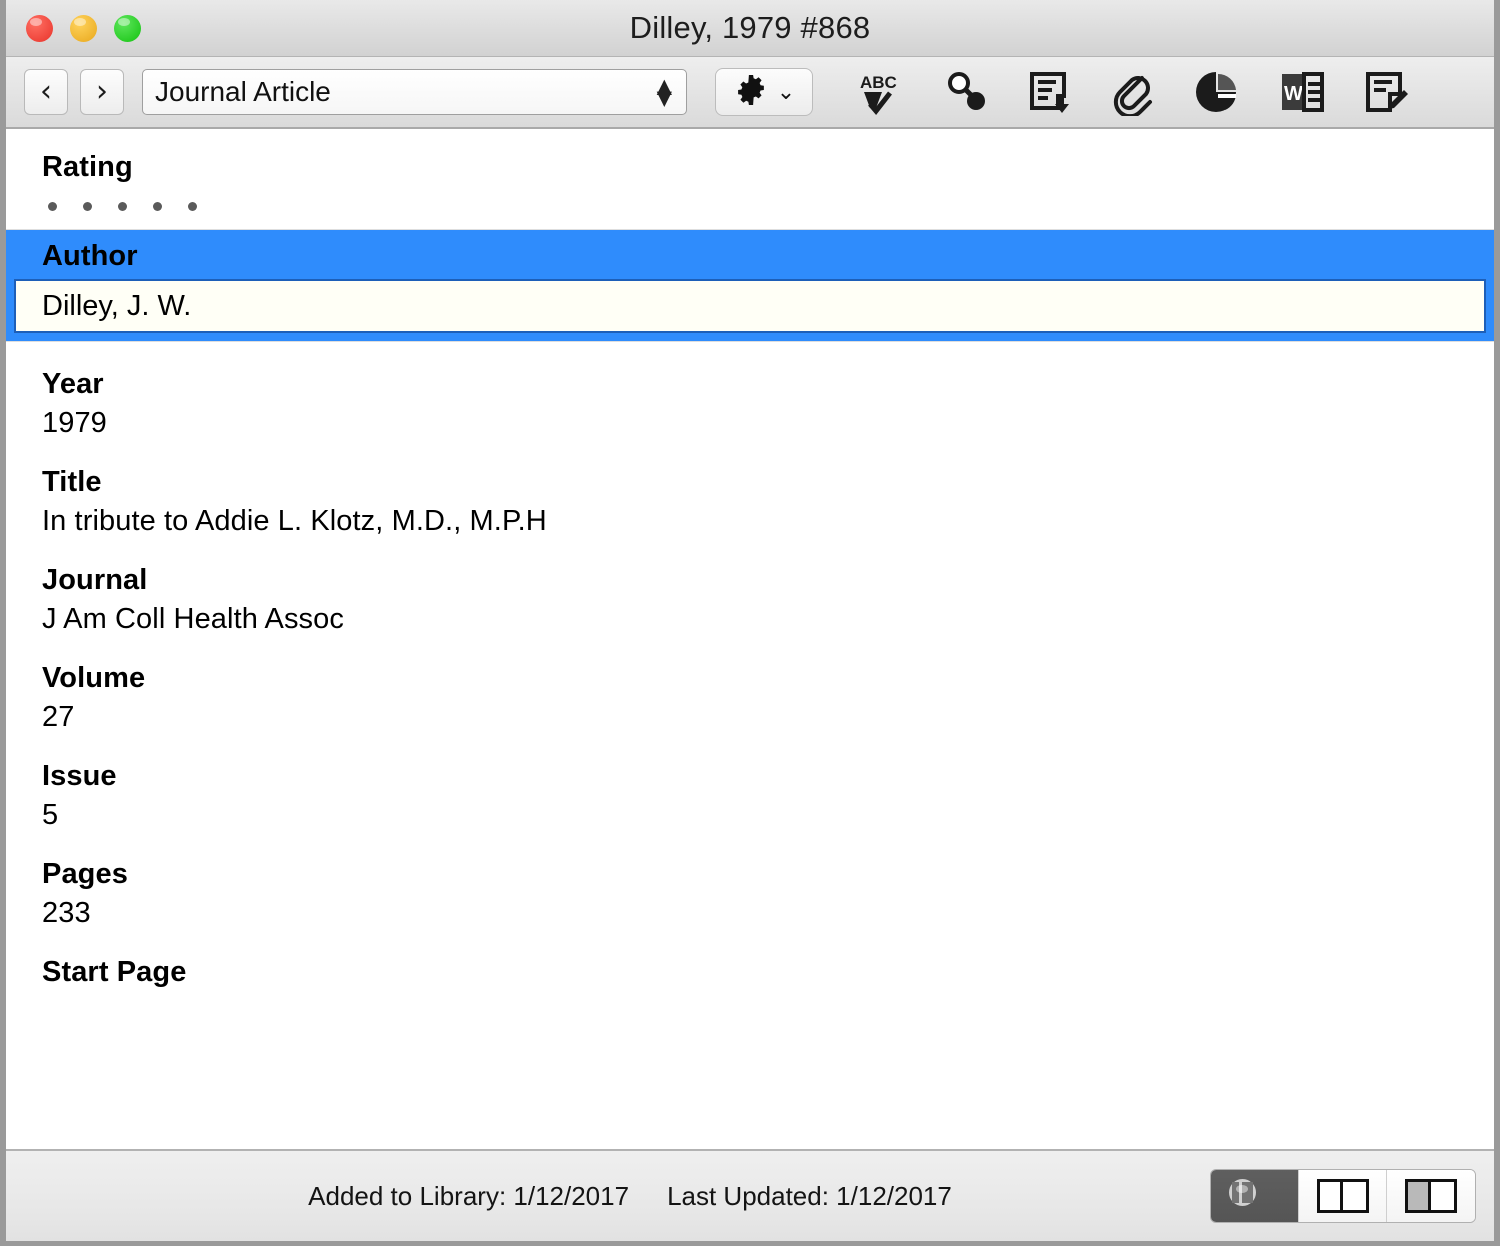 This screenshot has height=1246, width=1500. I want to click on pages-label: Pages, so click(85, 874).